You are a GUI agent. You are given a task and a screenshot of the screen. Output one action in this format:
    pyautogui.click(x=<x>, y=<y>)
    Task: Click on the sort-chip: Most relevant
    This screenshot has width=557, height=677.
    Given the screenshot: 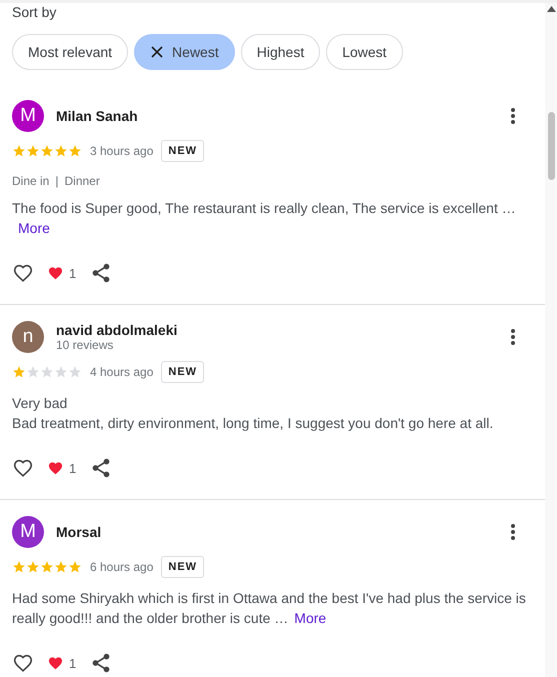 What is the action you would take?
    pyautogui.click(x=70, y=52)
    